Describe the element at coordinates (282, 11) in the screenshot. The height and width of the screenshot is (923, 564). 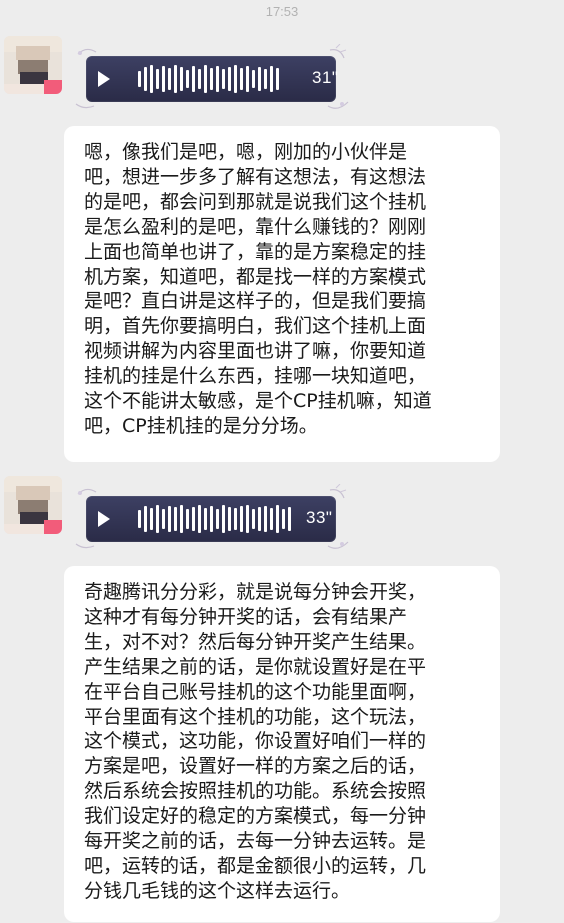
I see `timestamp: 17:53` at that location.